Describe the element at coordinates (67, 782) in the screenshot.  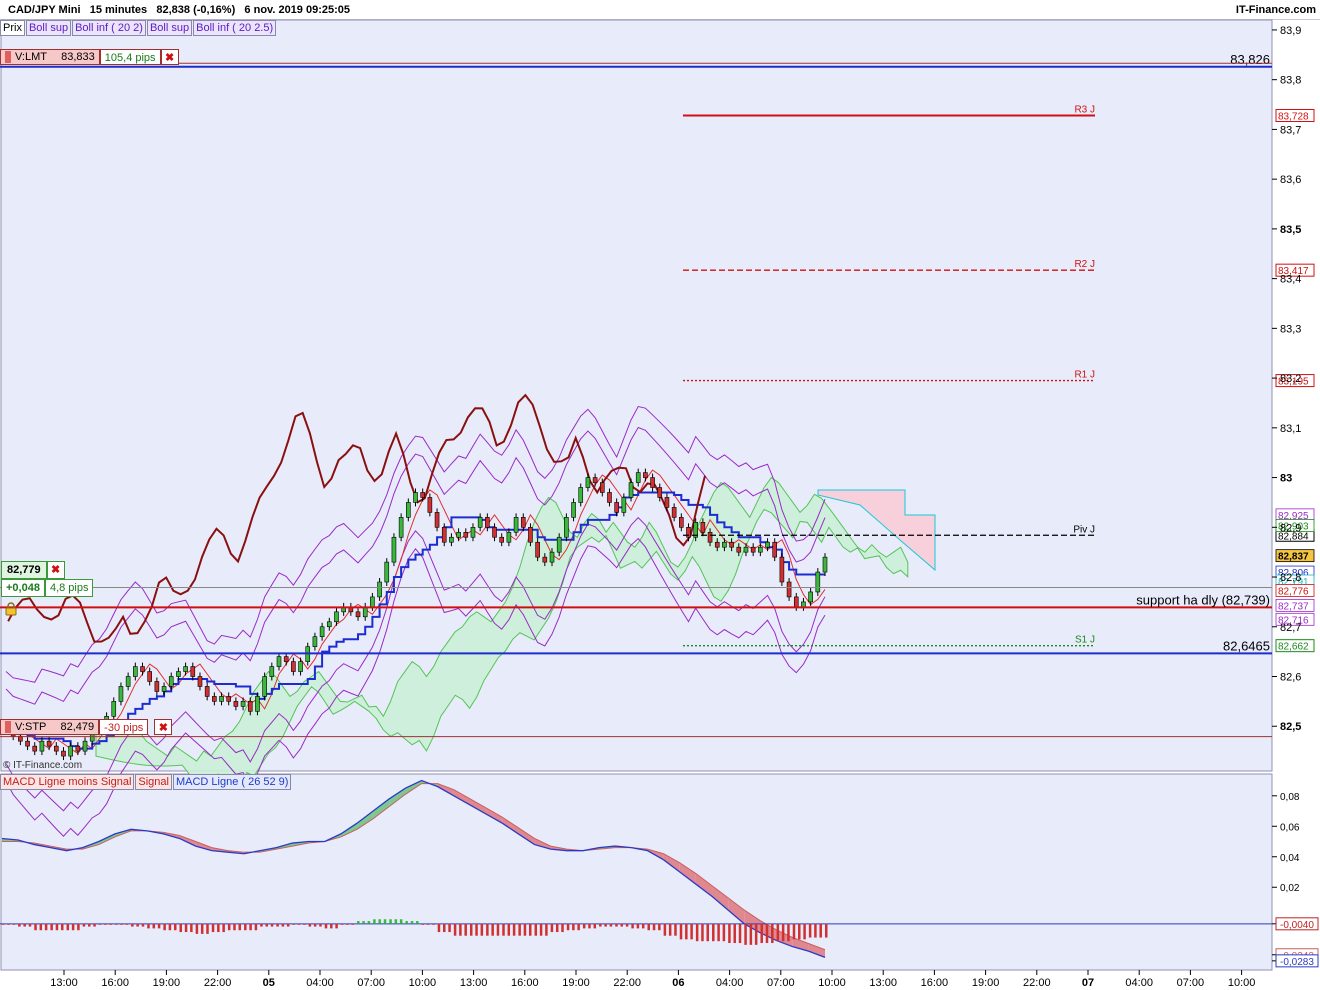
I see `indicator-tab: MACD Ligne moins Signal` at that location.